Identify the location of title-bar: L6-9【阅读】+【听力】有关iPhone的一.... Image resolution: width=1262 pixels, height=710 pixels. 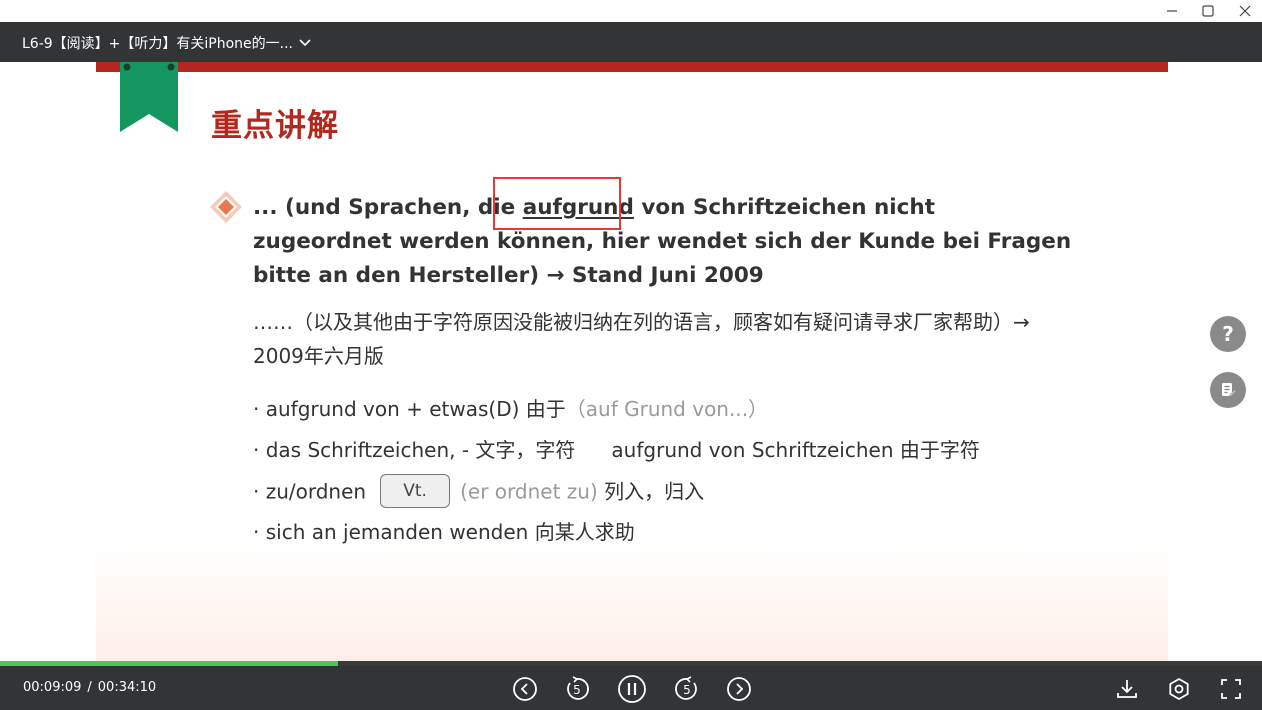
(631, 42).